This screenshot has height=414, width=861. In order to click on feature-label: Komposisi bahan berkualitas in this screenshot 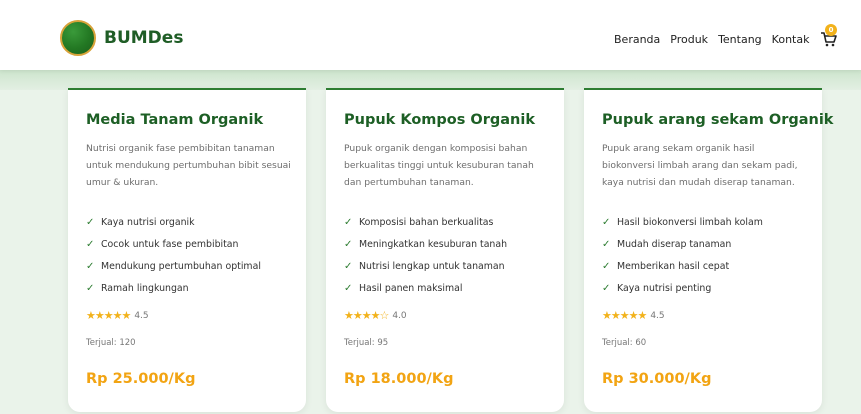, I will do `click(426, 222)`.